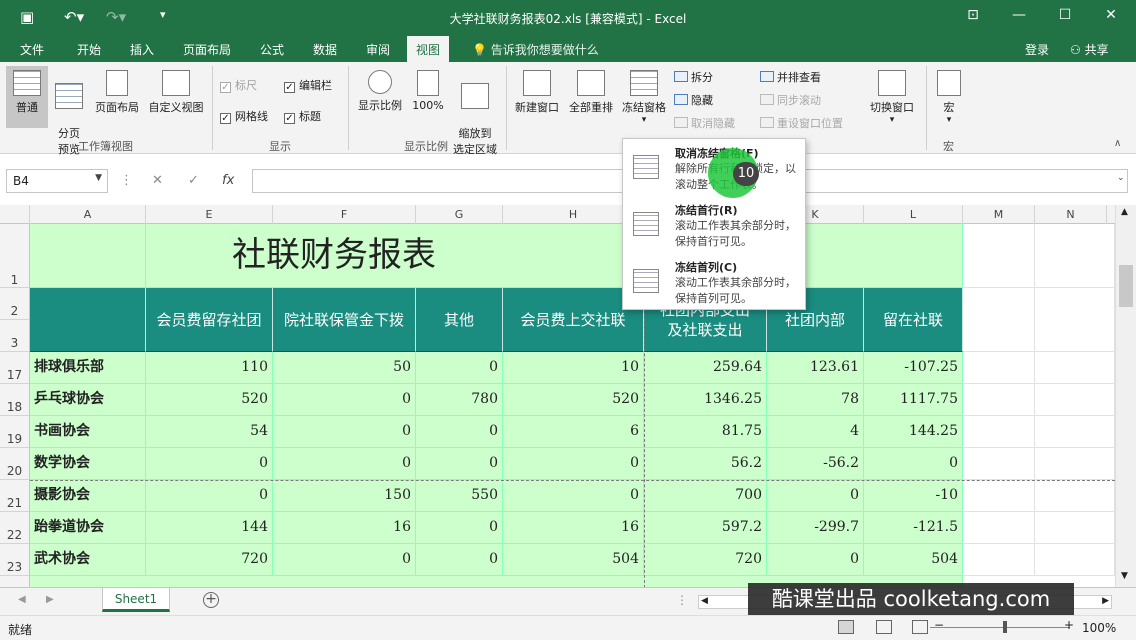 The width and height of the screenshot is (1136, 640). Describe the element at coordinates (1089, 49) in the screenshot. I see `share-button: ⚇ 共享` at that location.